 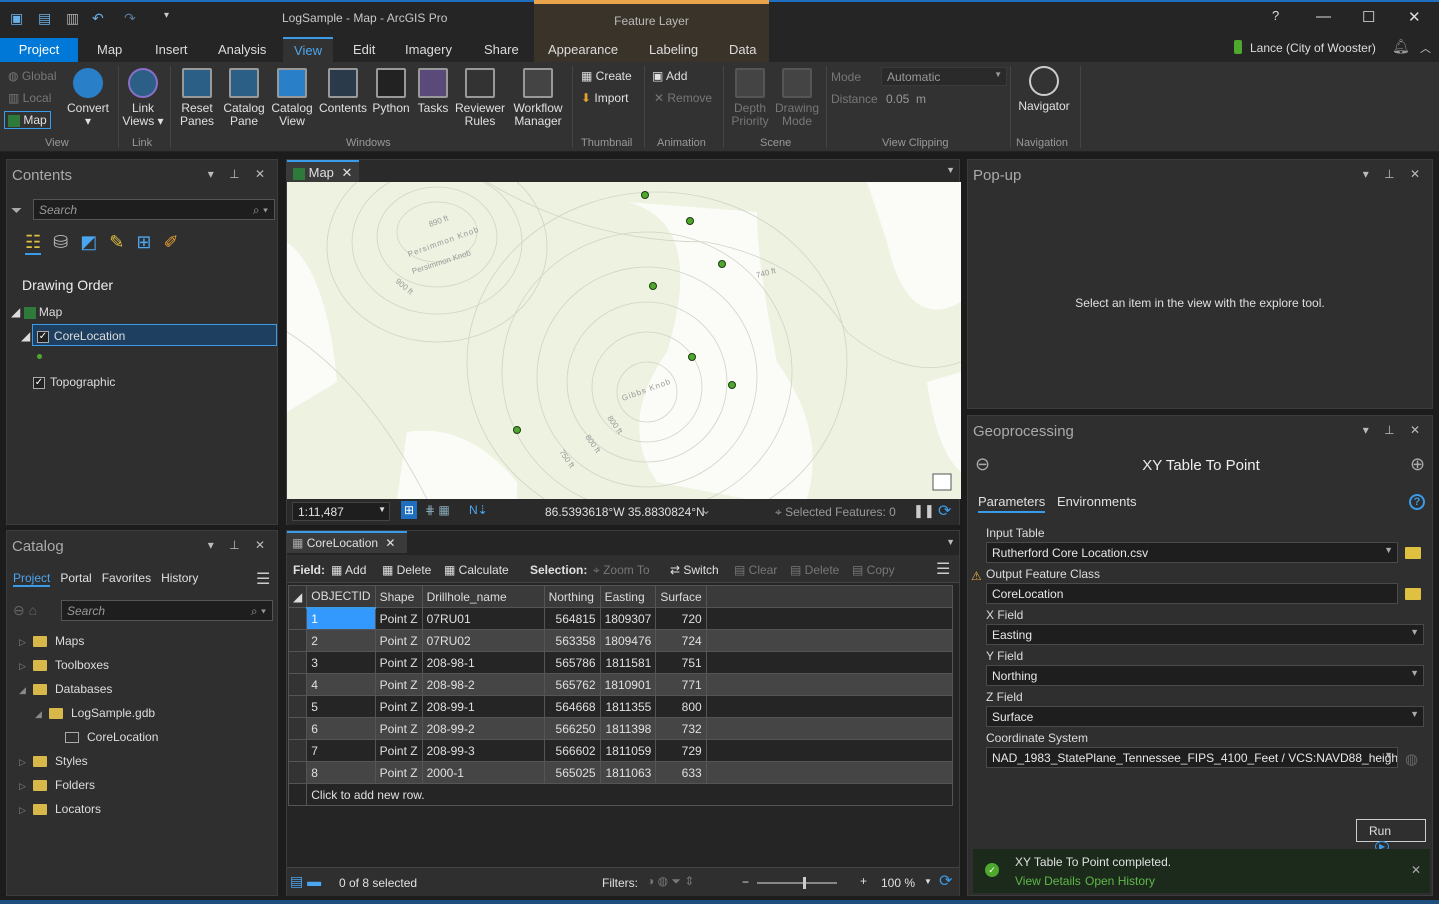 What do you see at coordinates (873, 570) in the screenshot?
I see `copy-button: ▤ Copy` at bounding box center [873, 570].